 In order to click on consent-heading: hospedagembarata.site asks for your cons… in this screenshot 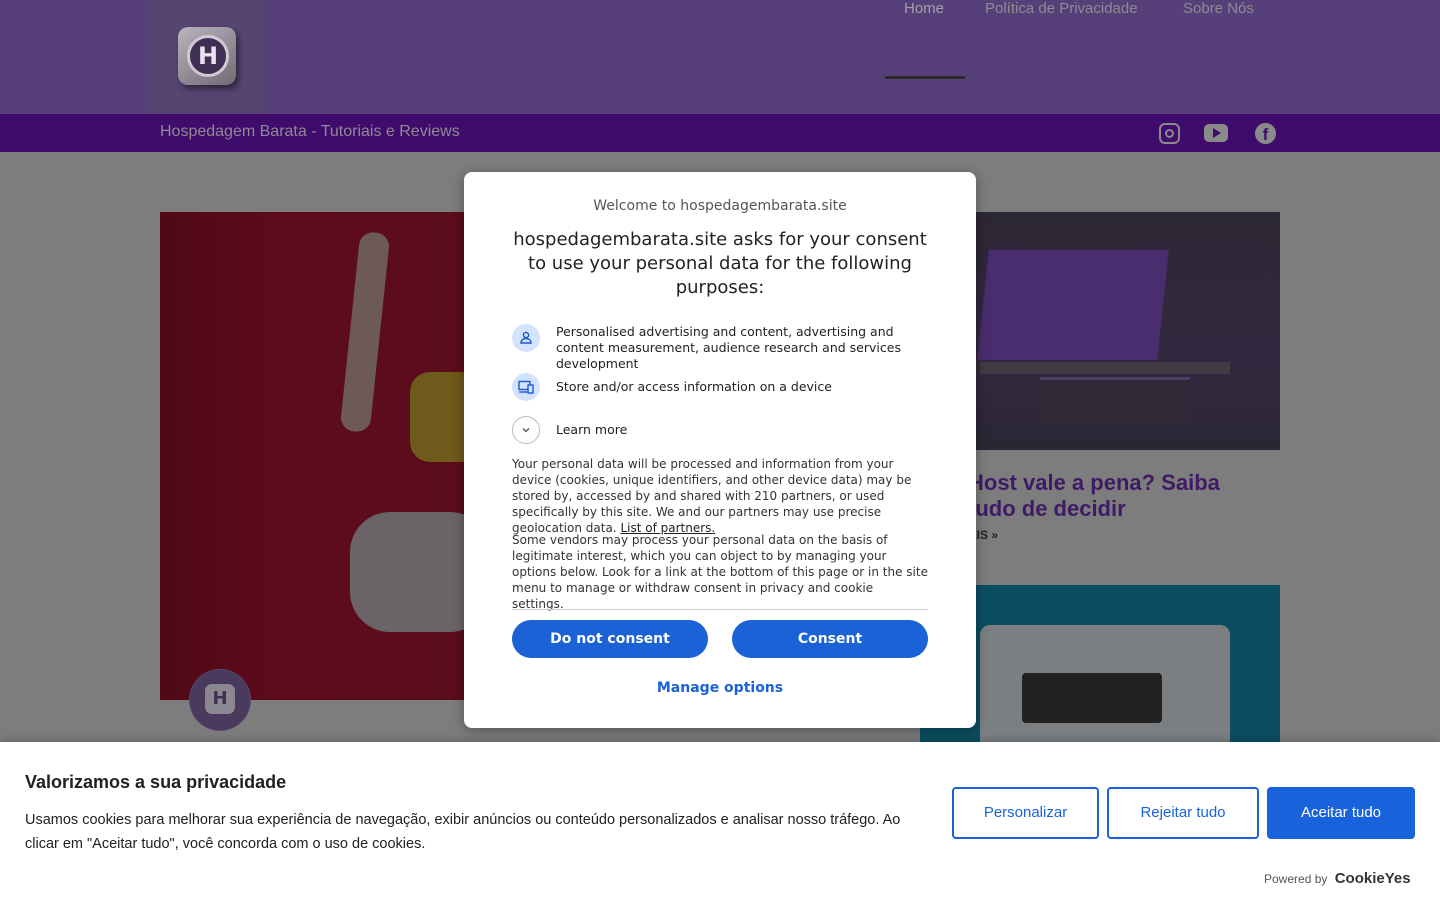, I will do `click(720, 263)`.